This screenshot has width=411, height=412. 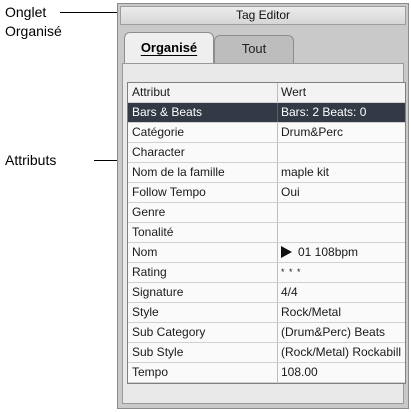 What do you see at coordinates (158, 132) in the screenshot?
I see `attribute-name: Catégorie` at bounding box center [158, 132].